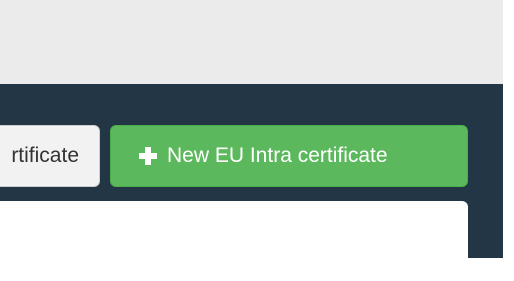 This screenshot has width=514, height=281. I want to click on certificate-button: rtificate, so click(50, 156).